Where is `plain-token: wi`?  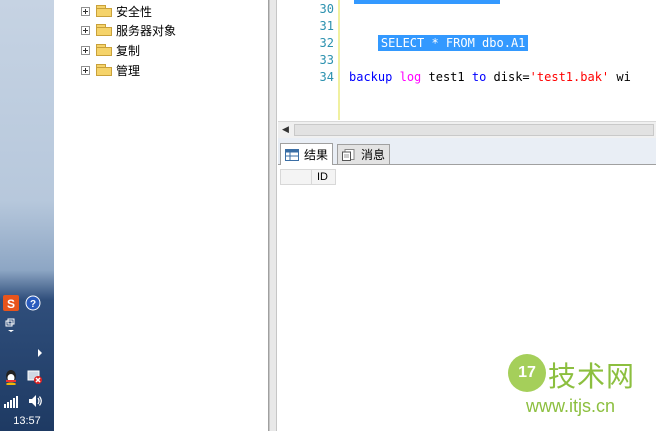 plain-token: wi is located at coordinates (620, 77).